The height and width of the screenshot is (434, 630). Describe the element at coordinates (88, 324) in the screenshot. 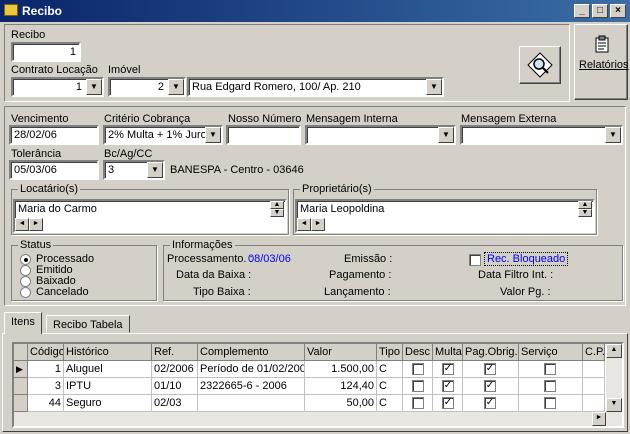

I see `tab-recibo-tabela: Recibo Tabela` at that location.